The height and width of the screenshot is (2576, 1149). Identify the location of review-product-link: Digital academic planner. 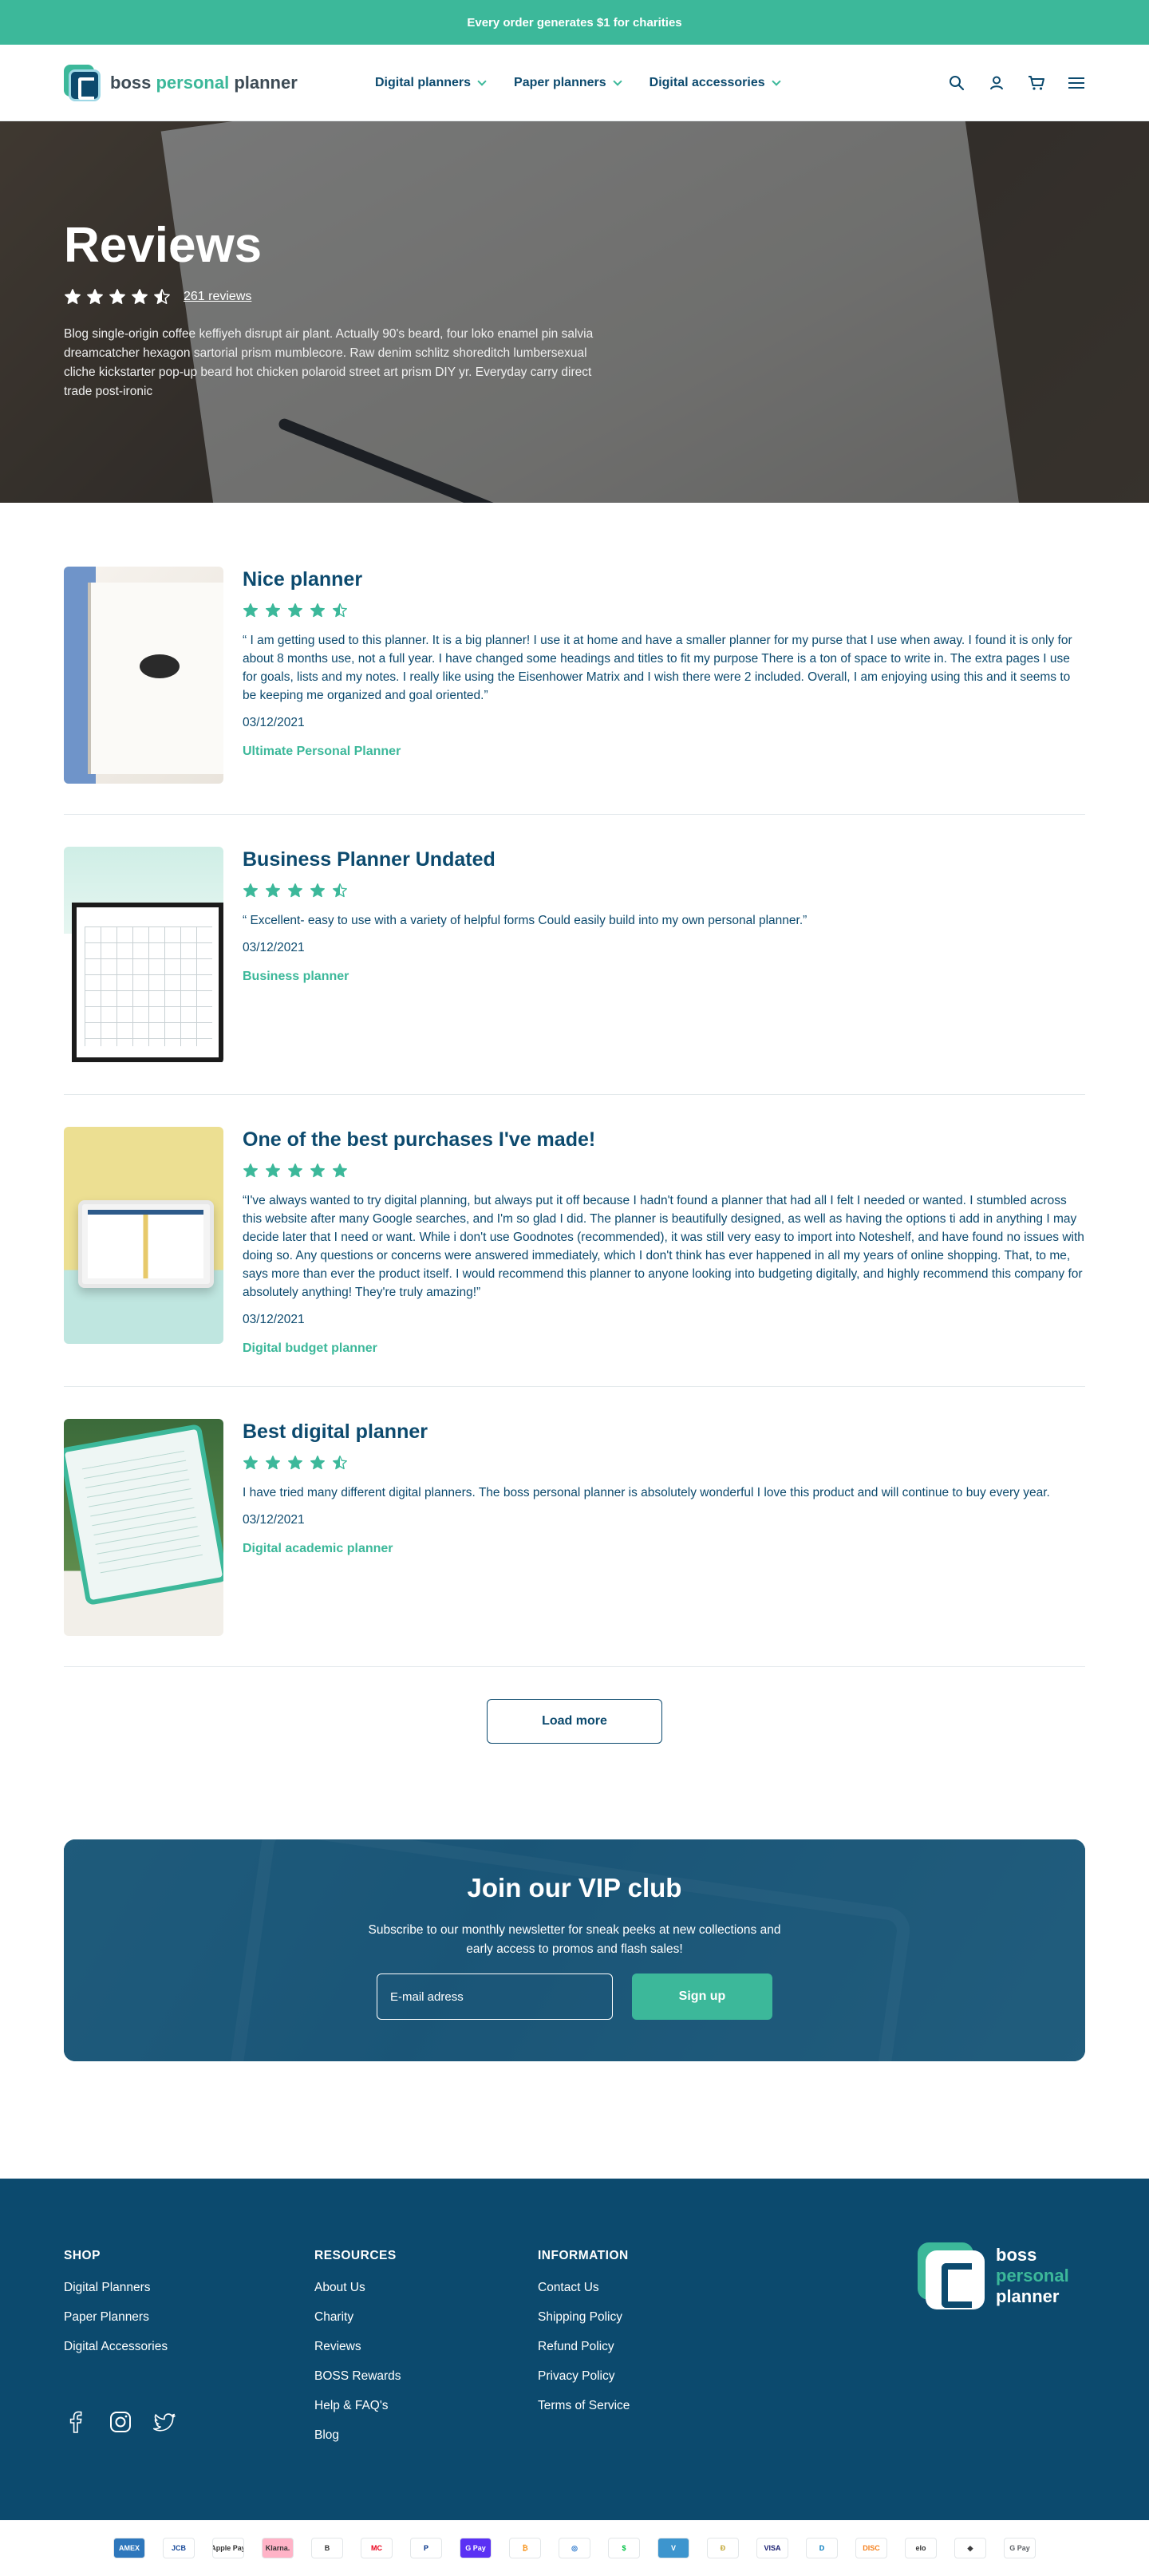
(664, 1549).